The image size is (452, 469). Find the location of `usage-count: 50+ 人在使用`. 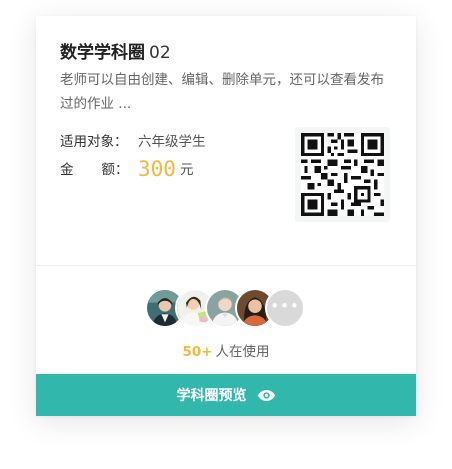

usage-count: 50+ 人在使用 is located at coordinates (226, 350).